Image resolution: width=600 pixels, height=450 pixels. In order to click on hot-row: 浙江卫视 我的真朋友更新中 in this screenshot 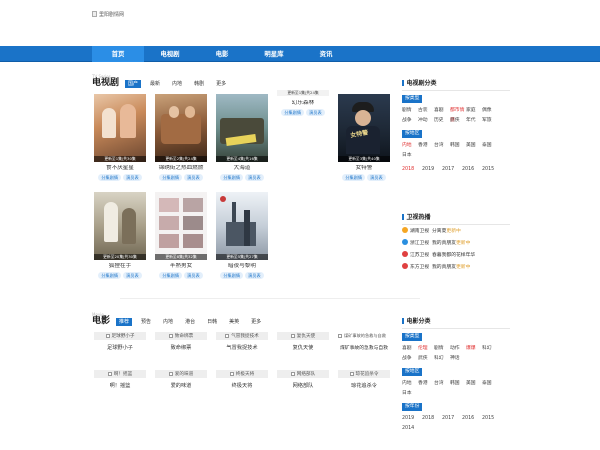, I will do `click(456, 242)`.